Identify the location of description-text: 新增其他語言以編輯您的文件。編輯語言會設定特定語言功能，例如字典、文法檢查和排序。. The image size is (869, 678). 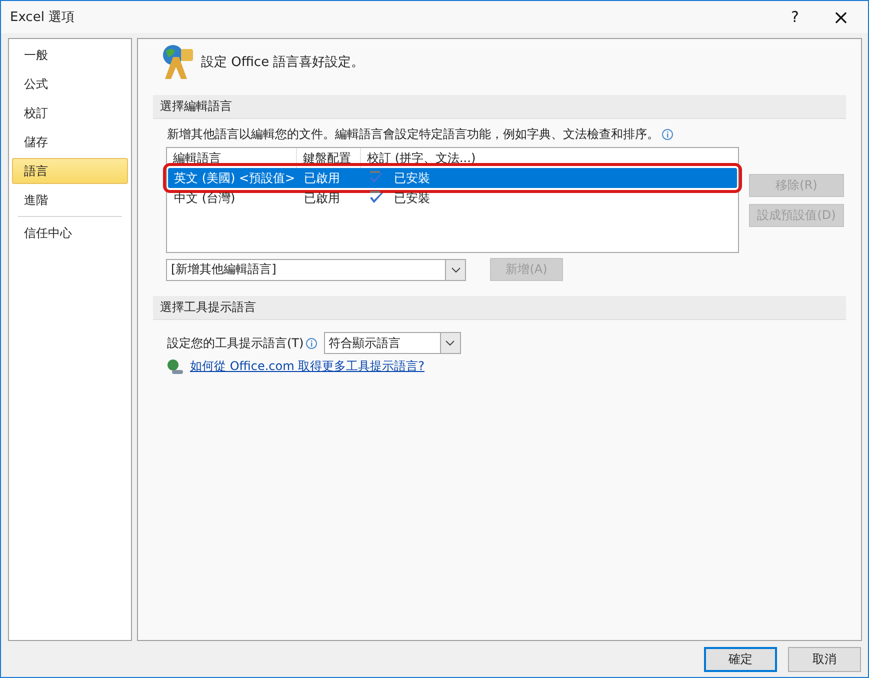
(413, 134).